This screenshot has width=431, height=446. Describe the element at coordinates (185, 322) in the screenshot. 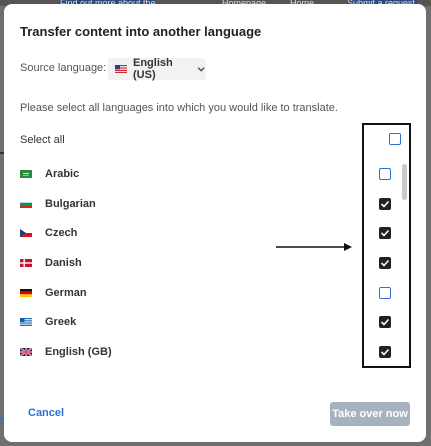

I see `language-row-greek: Greek` at that location.